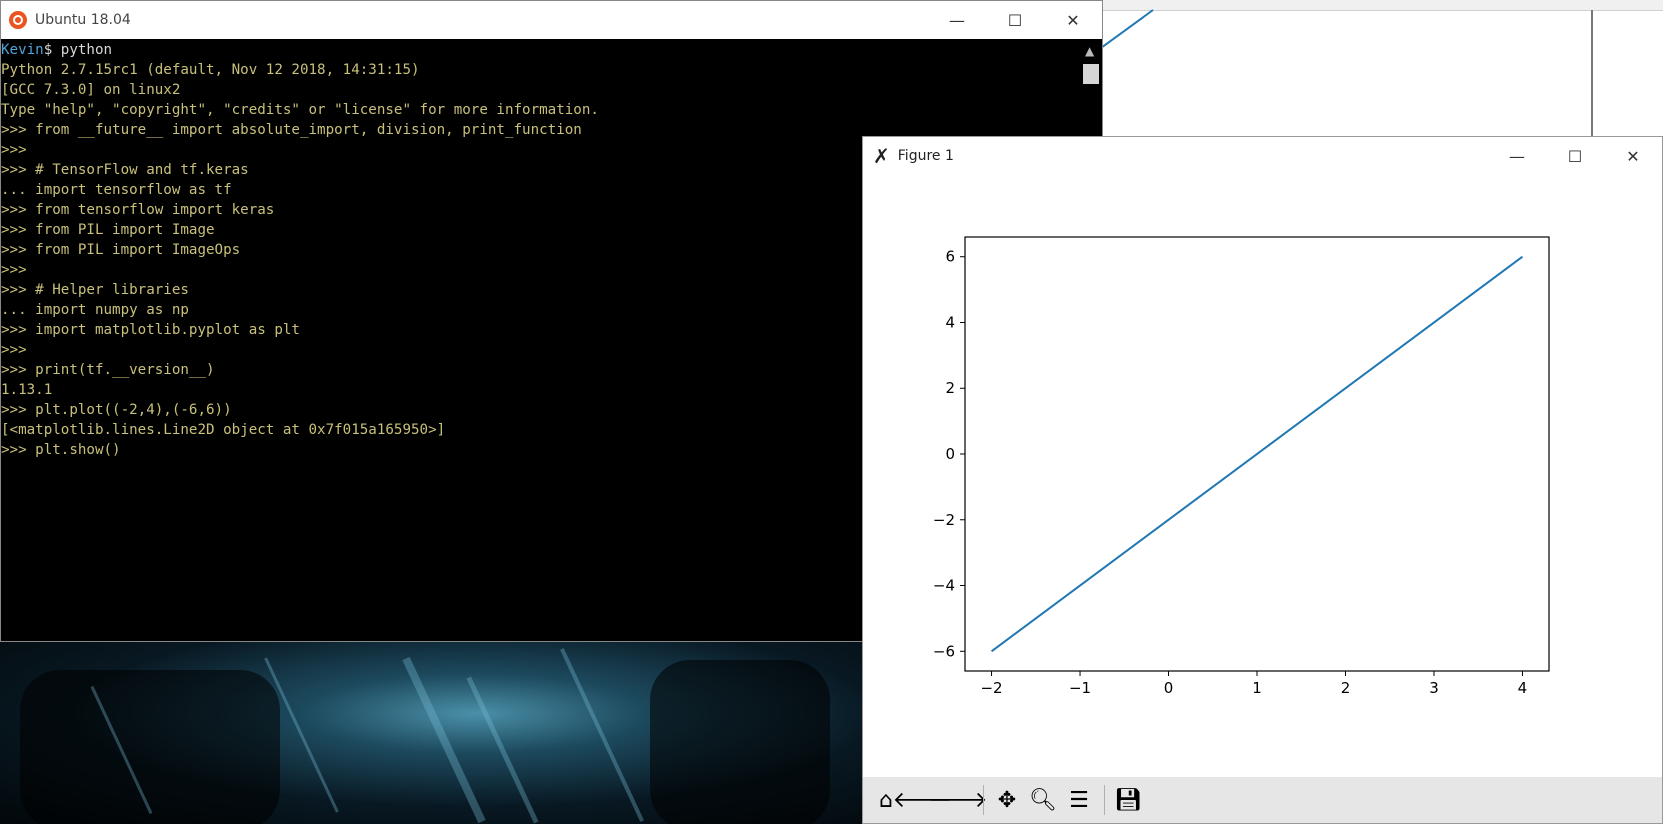 This screenshot has height=824, width=1663. Describe the element at coordinates (881, 156) in the screenshot. I see `x11-icon: ✗` at that location.